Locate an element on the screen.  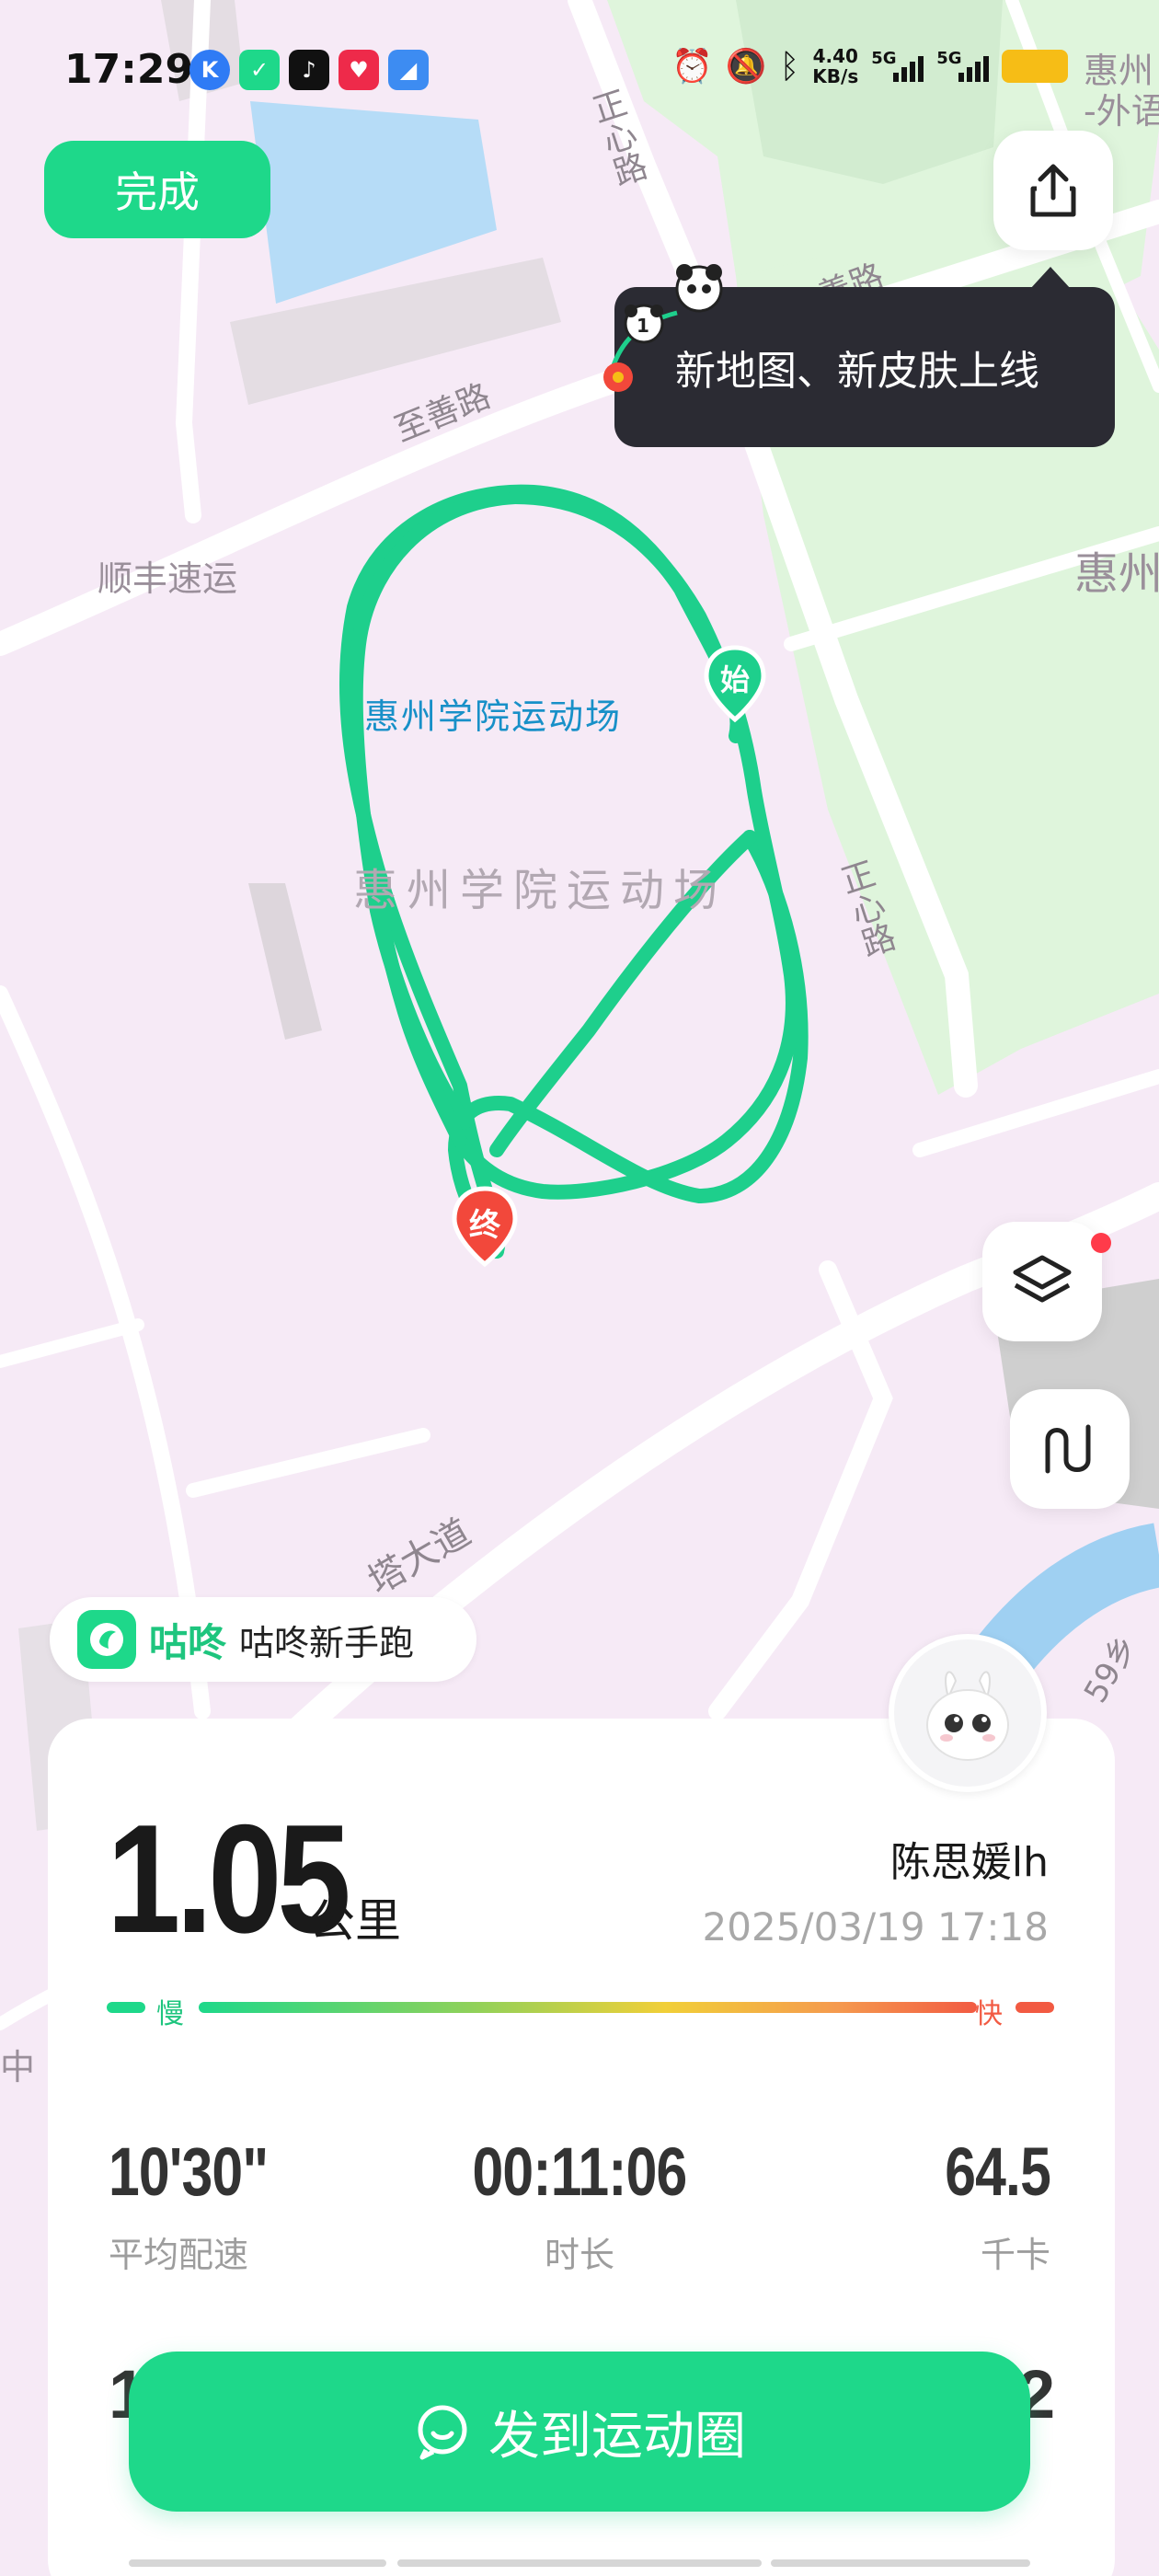
stat-value: 10'30" is located at coordinates (189, 2171).